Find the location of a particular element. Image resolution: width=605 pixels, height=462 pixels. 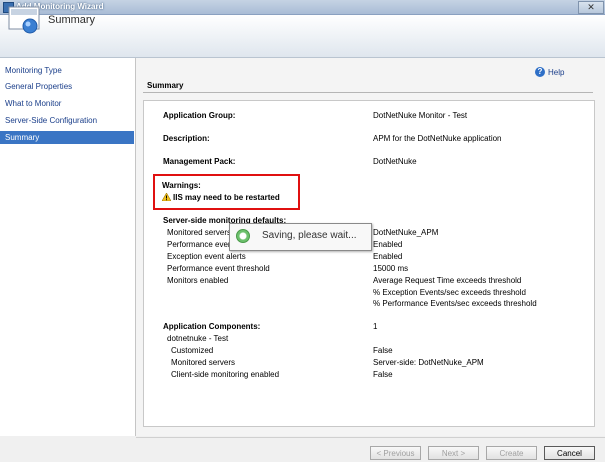

monitor-icon is located at coordinates (24, 20).